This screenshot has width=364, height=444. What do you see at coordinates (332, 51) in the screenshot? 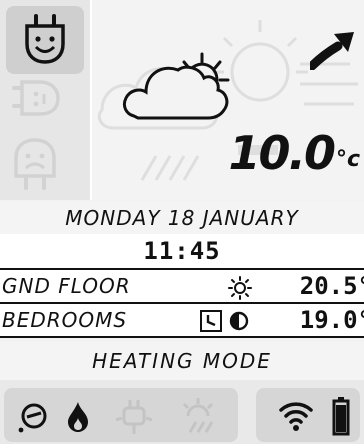
I see `trend-up-arrow-icon` at bounding box center [332, 51].